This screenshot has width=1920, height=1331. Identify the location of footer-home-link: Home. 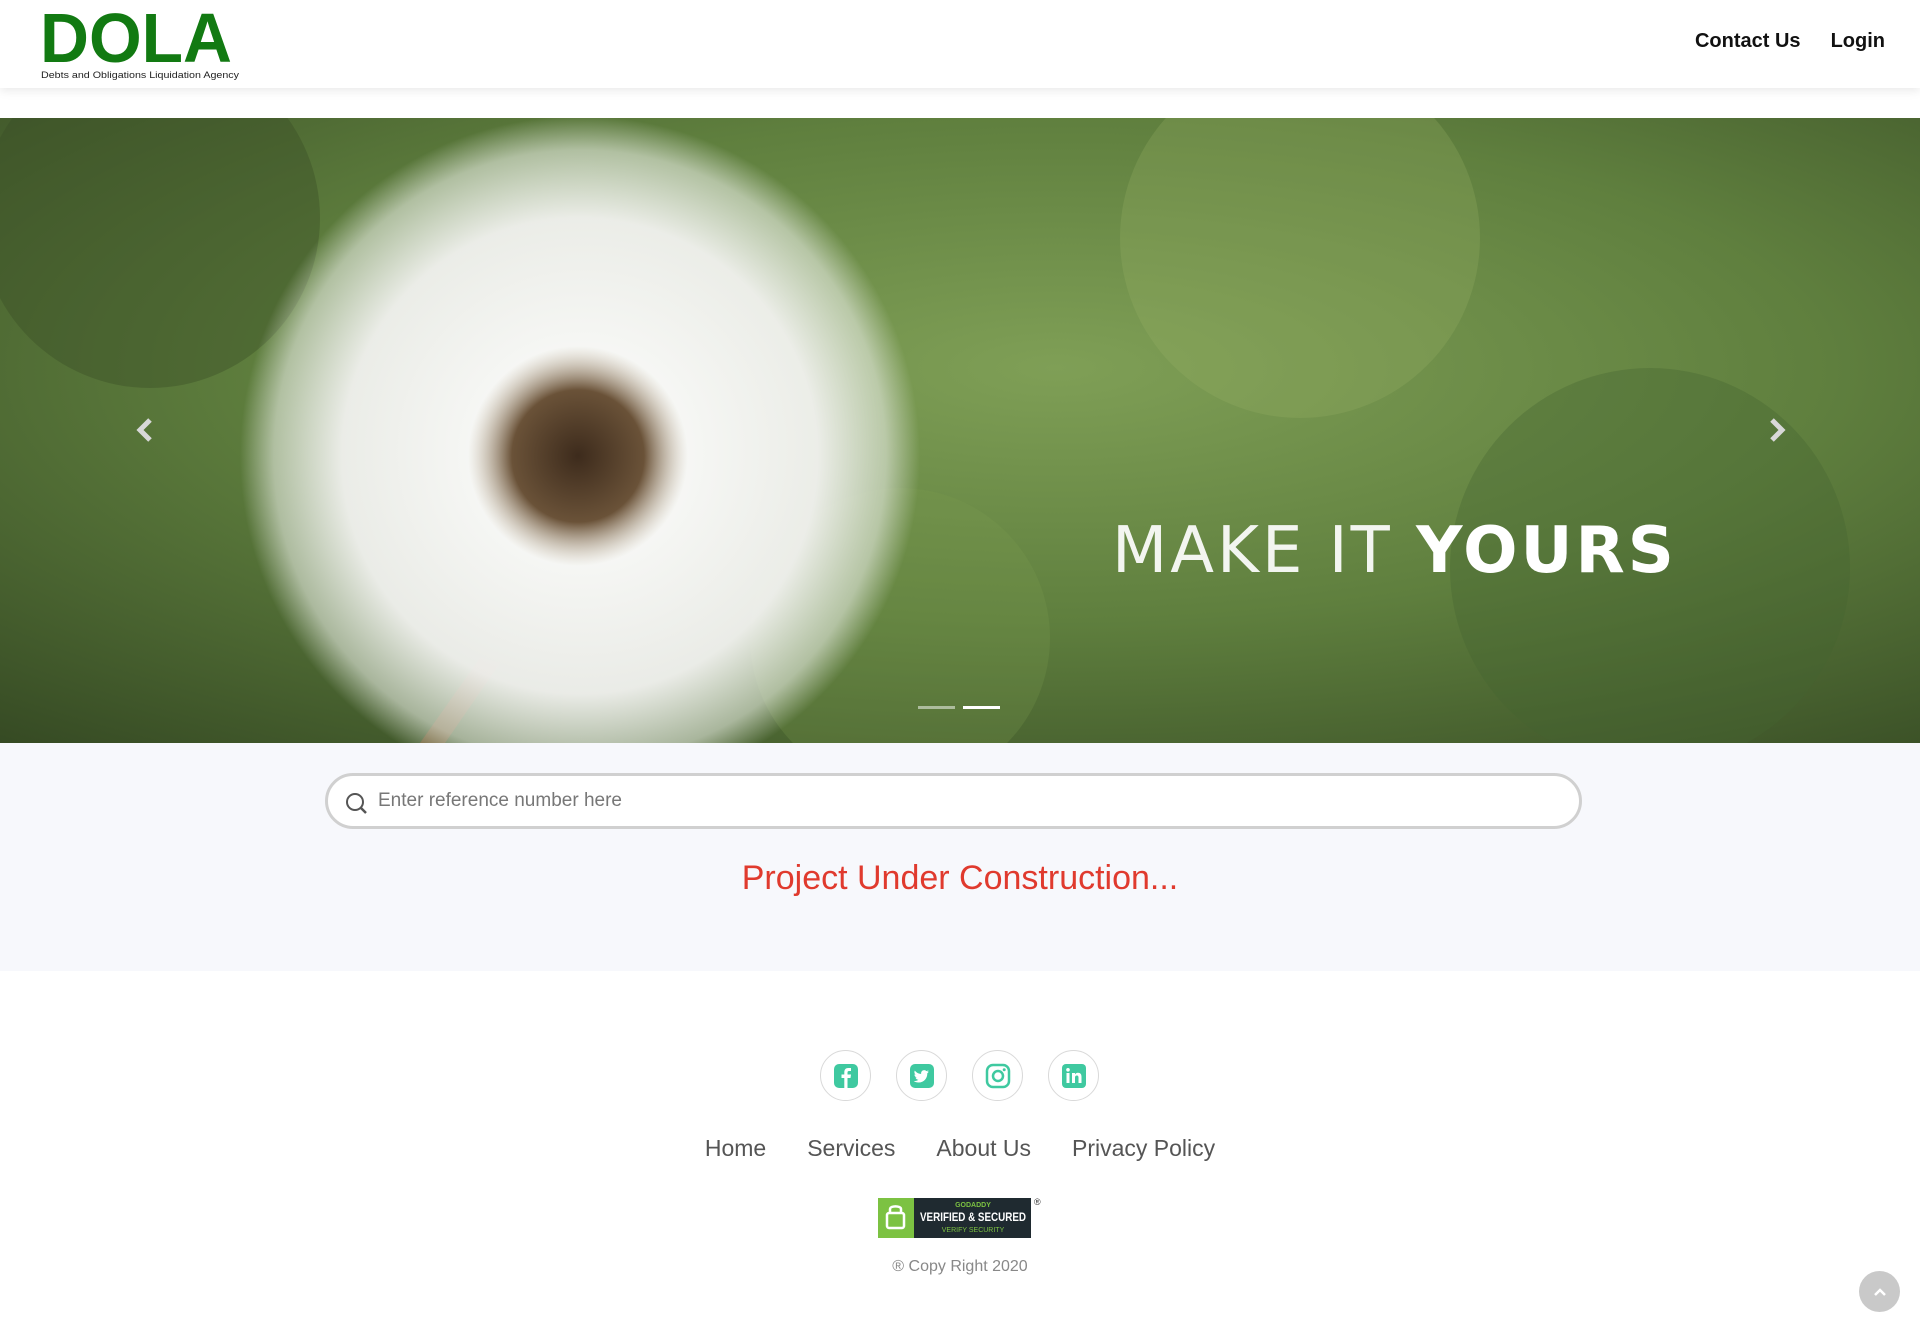
(735, 1148).